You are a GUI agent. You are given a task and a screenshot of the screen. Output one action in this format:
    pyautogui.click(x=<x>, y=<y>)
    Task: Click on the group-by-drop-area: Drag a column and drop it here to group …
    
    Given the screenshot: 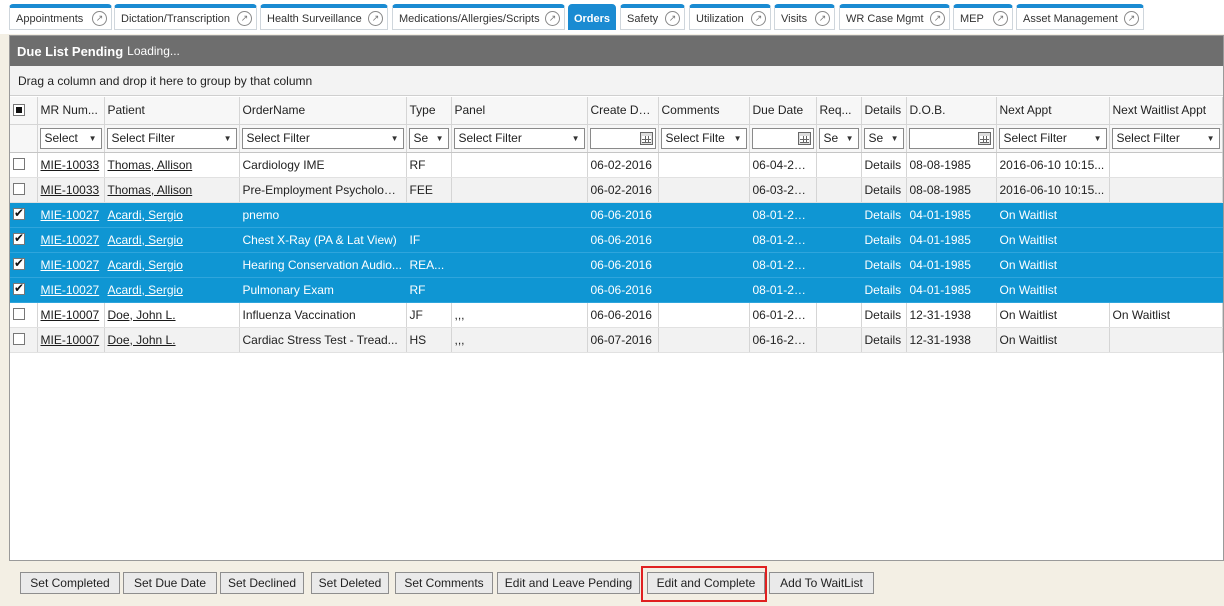 What is the action you would take?
    pyautogui.click(x=616, y=81)
    